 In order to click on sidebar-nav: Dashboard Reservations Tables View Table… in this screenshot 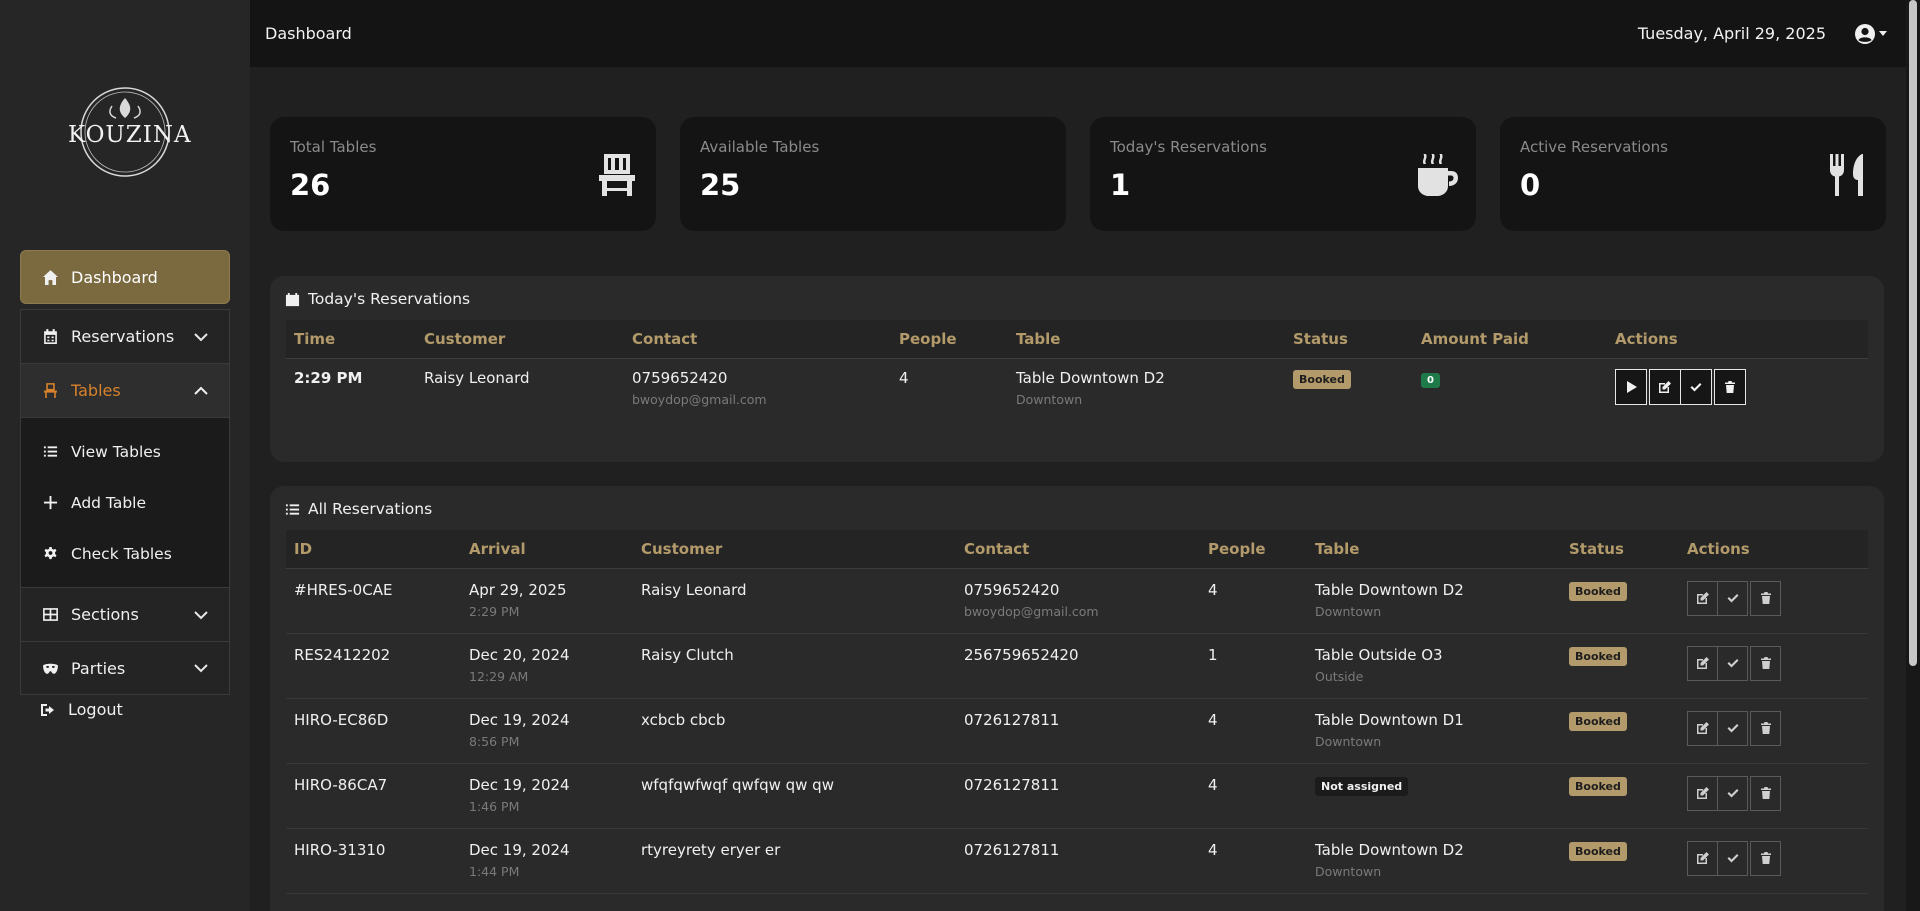, I will do `click(125, 472)`.